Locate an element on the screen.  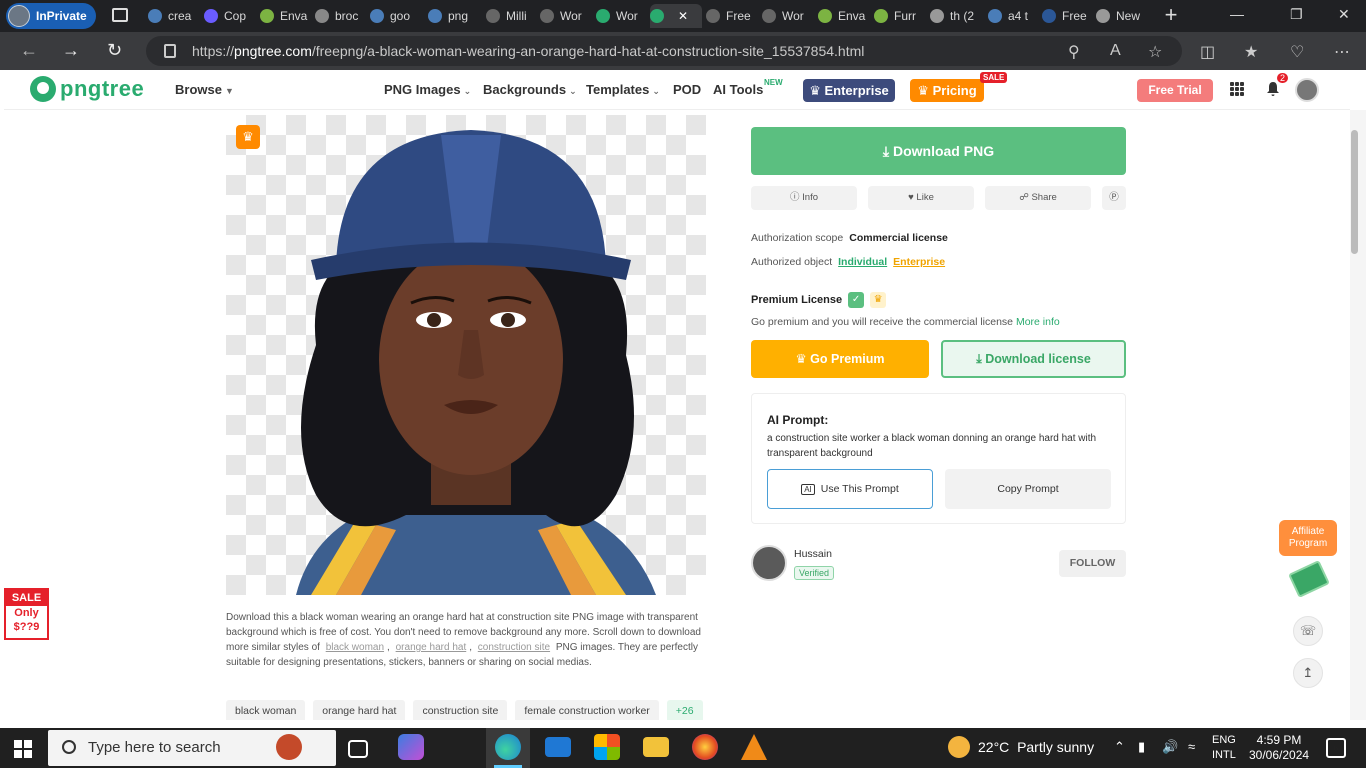
more-info-link: More info is located at coordinates (1038, 322).